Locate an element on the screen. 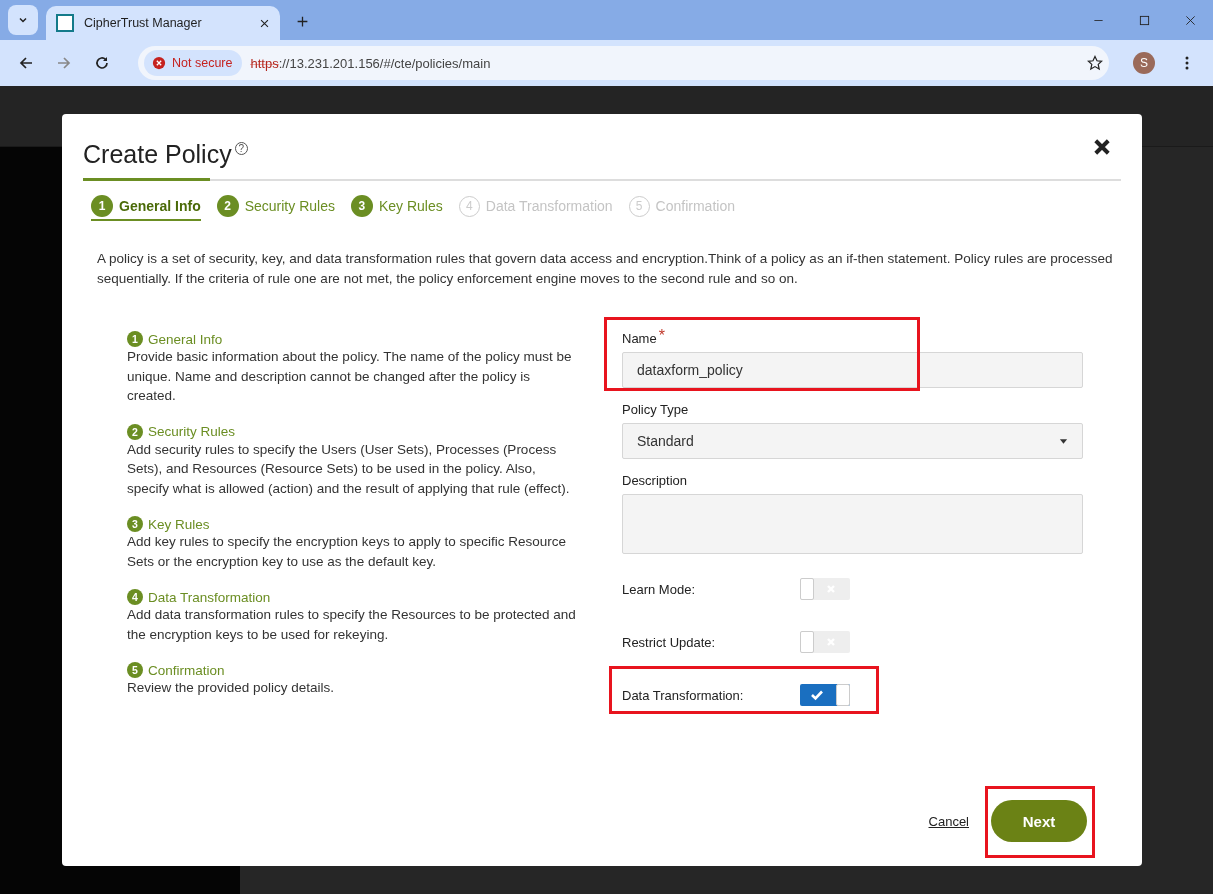 The image size is (1213, 894). description-field is located at coordinates (852, 524).